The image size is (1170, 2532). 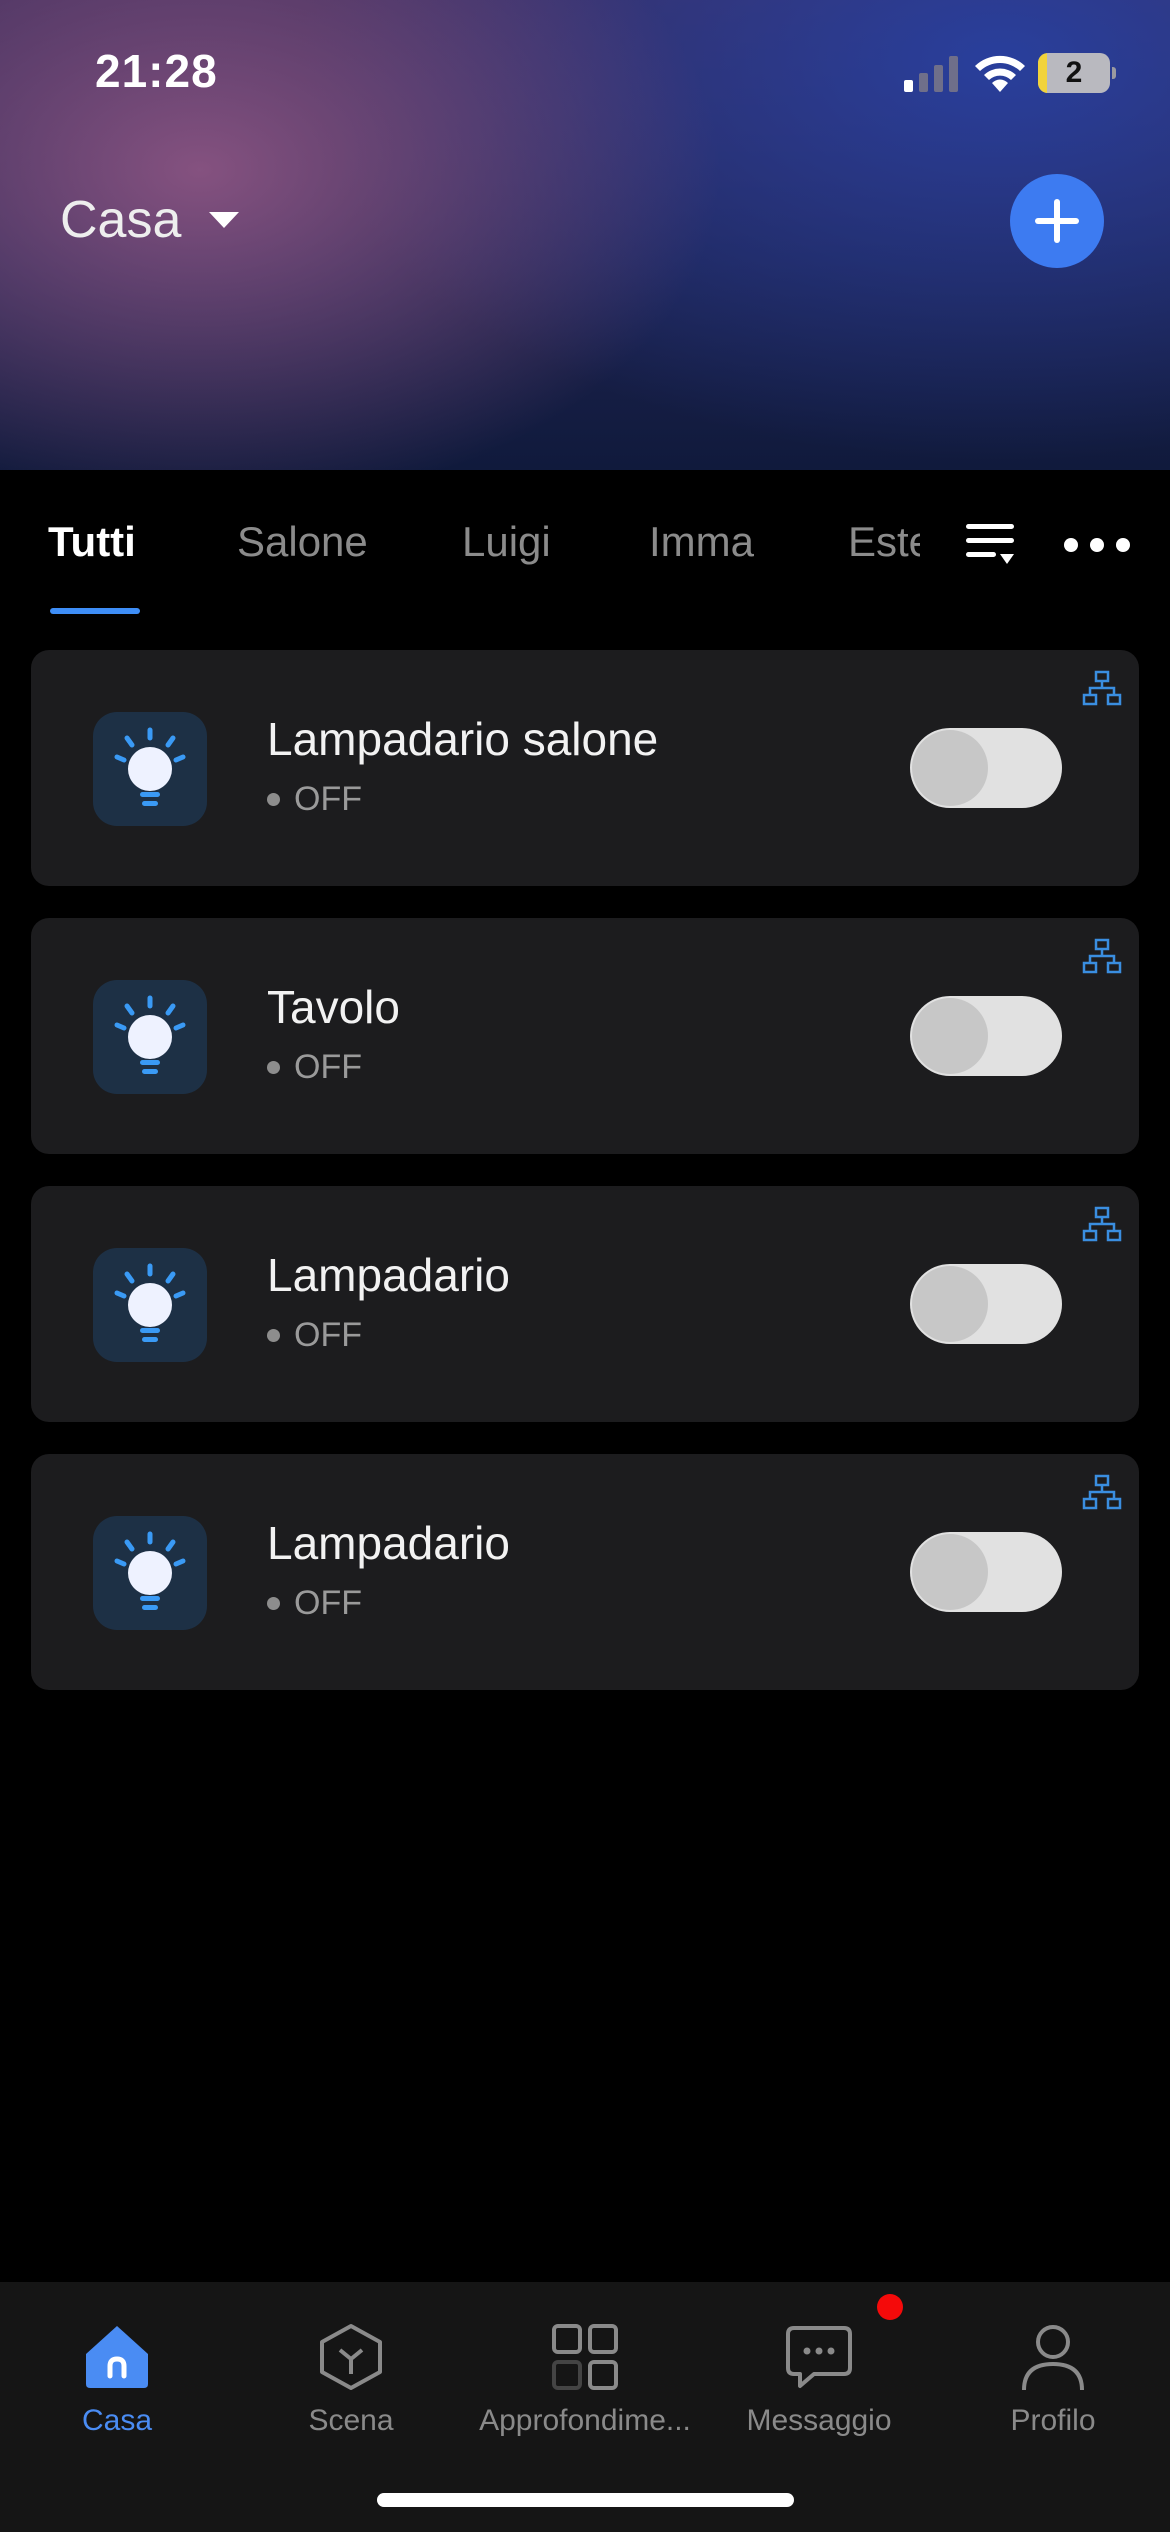 I want to click on plus-icon, so click(x=1057, y=221).